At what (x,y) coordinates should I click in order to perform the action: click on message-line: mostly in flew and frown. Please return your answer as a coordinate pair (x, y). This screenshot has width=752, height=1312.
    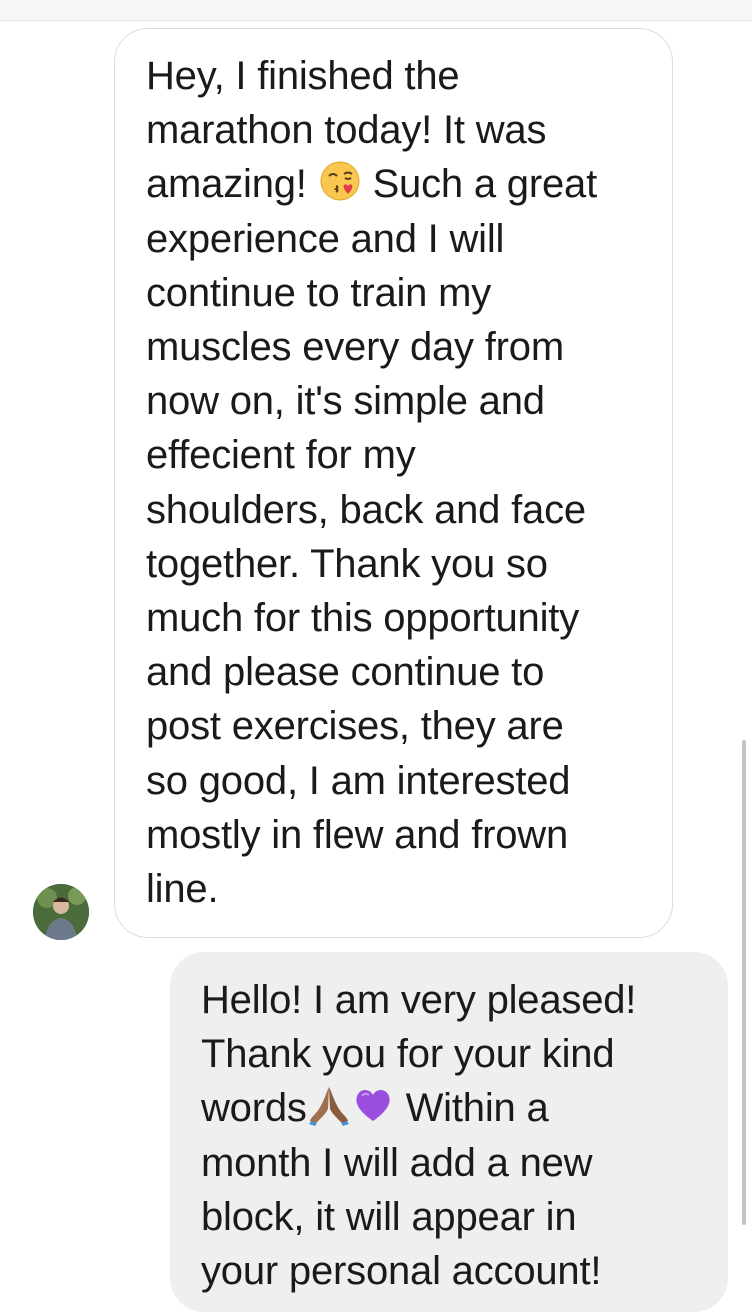
    Looking at the image, I should click on (357, 834).